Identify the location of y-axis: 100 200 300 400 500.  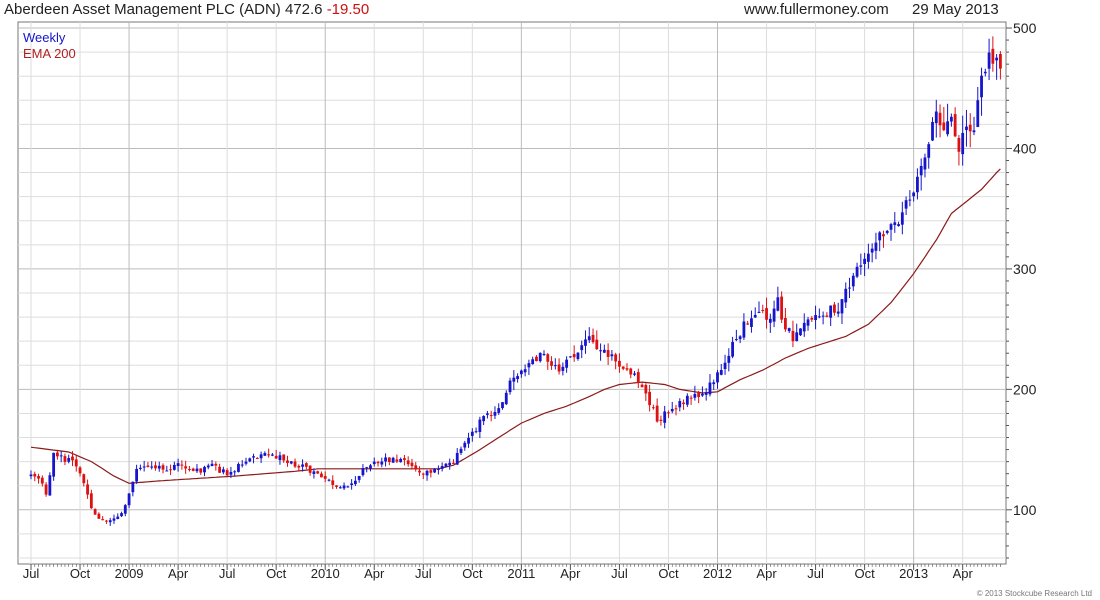
(1021, 289).